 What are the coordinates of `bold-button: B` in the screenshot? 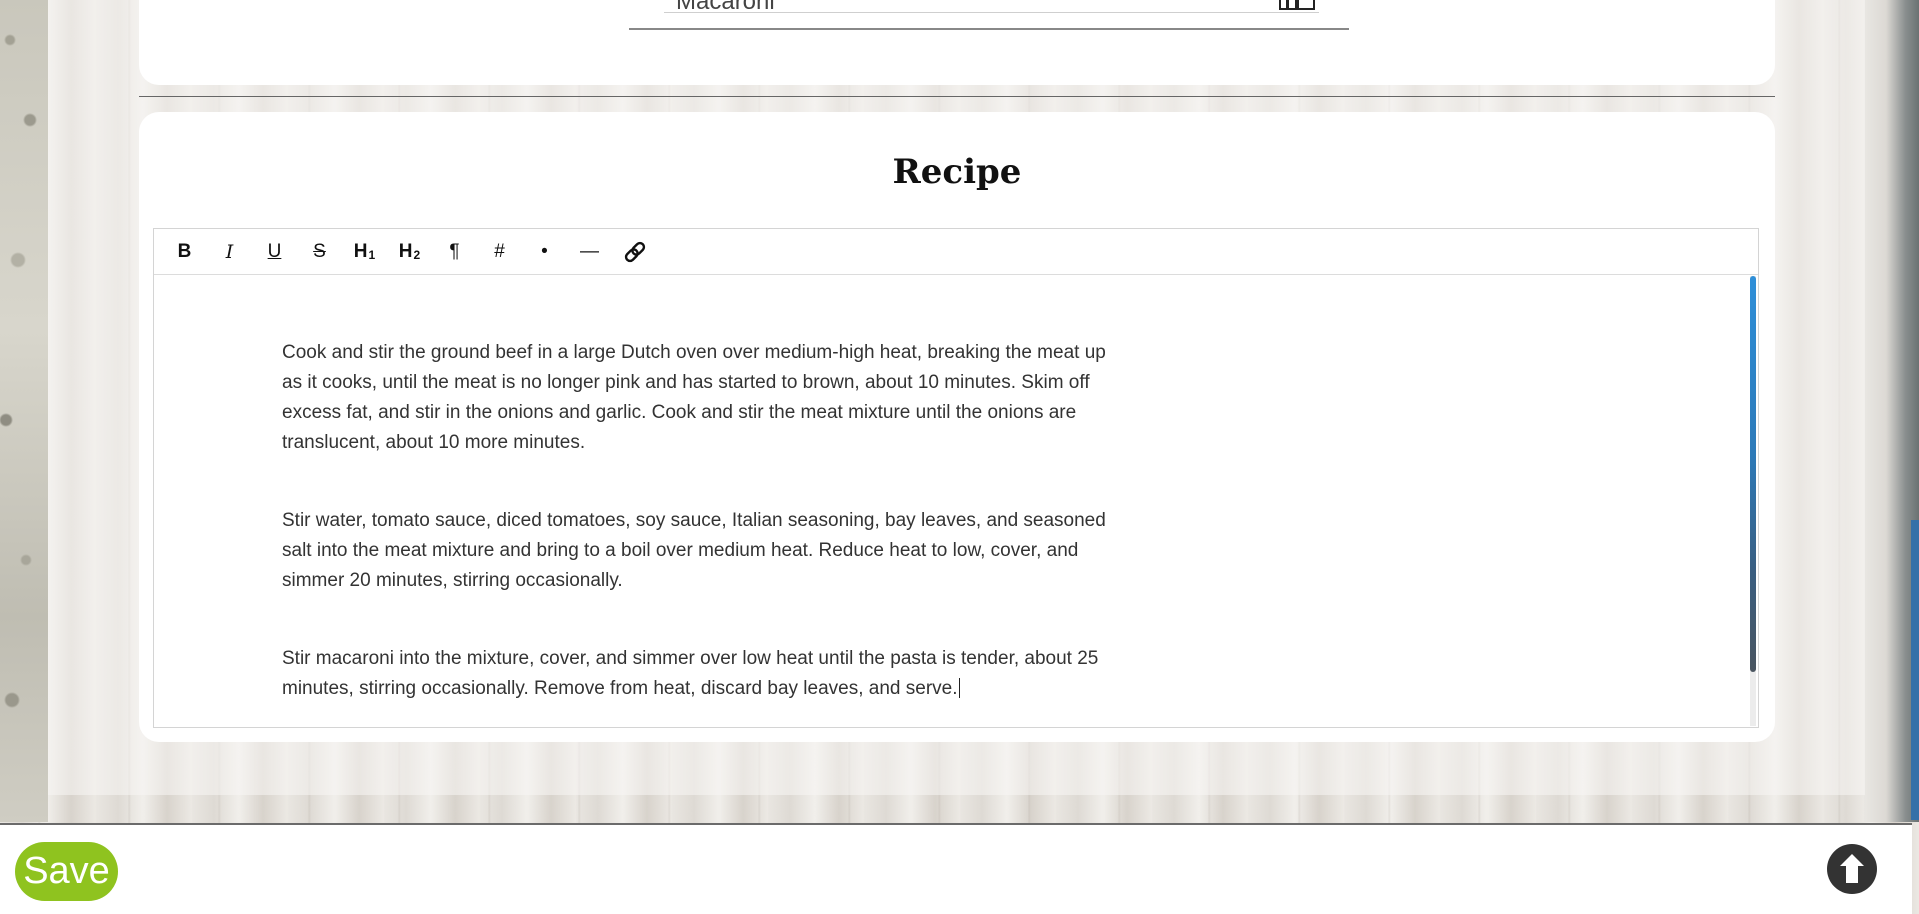 It's located at (184, 252).